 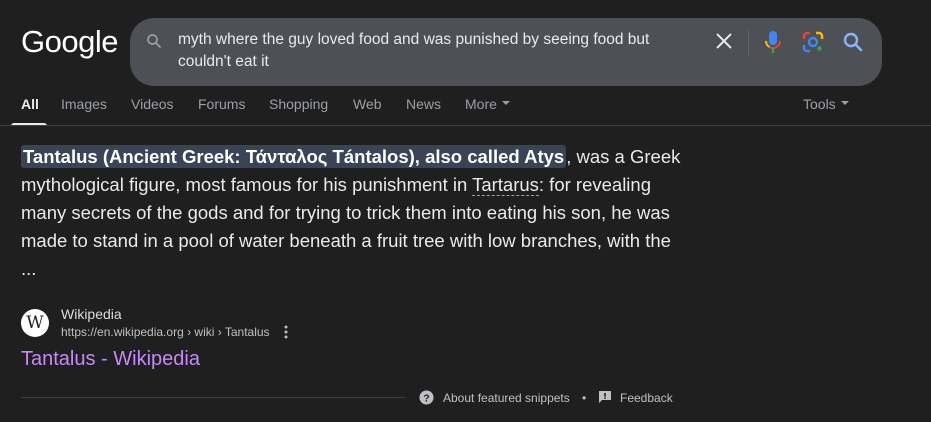 I want to click on result-title-link: Tantalus - Wikipedia, so click(x=110, y=359).